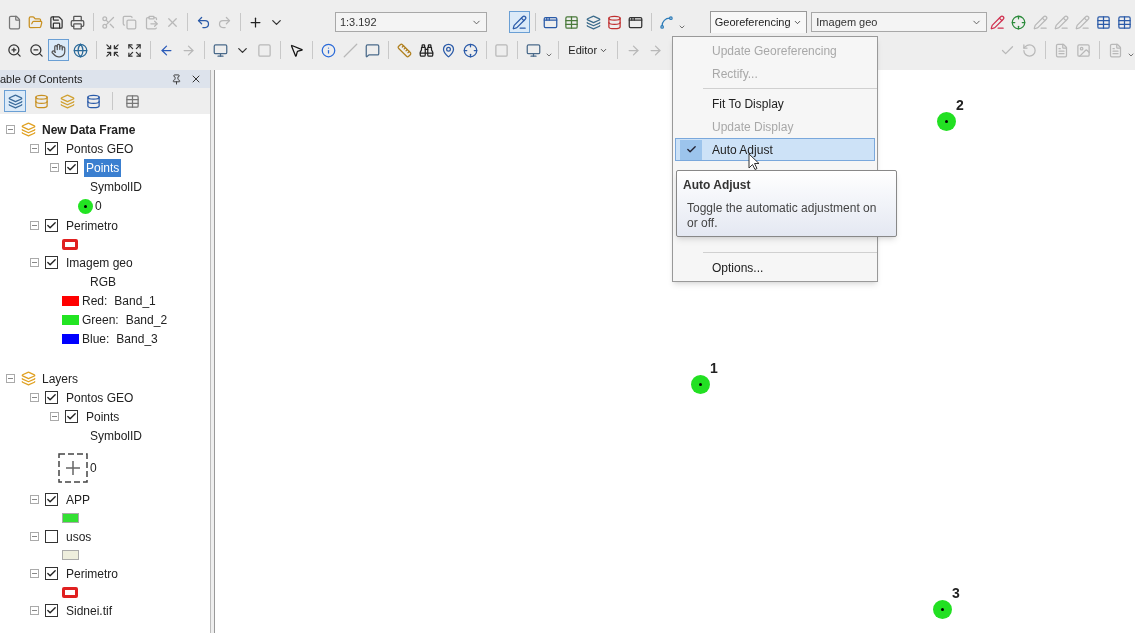  I want to click on layer-name: usos, so click(79, 536).